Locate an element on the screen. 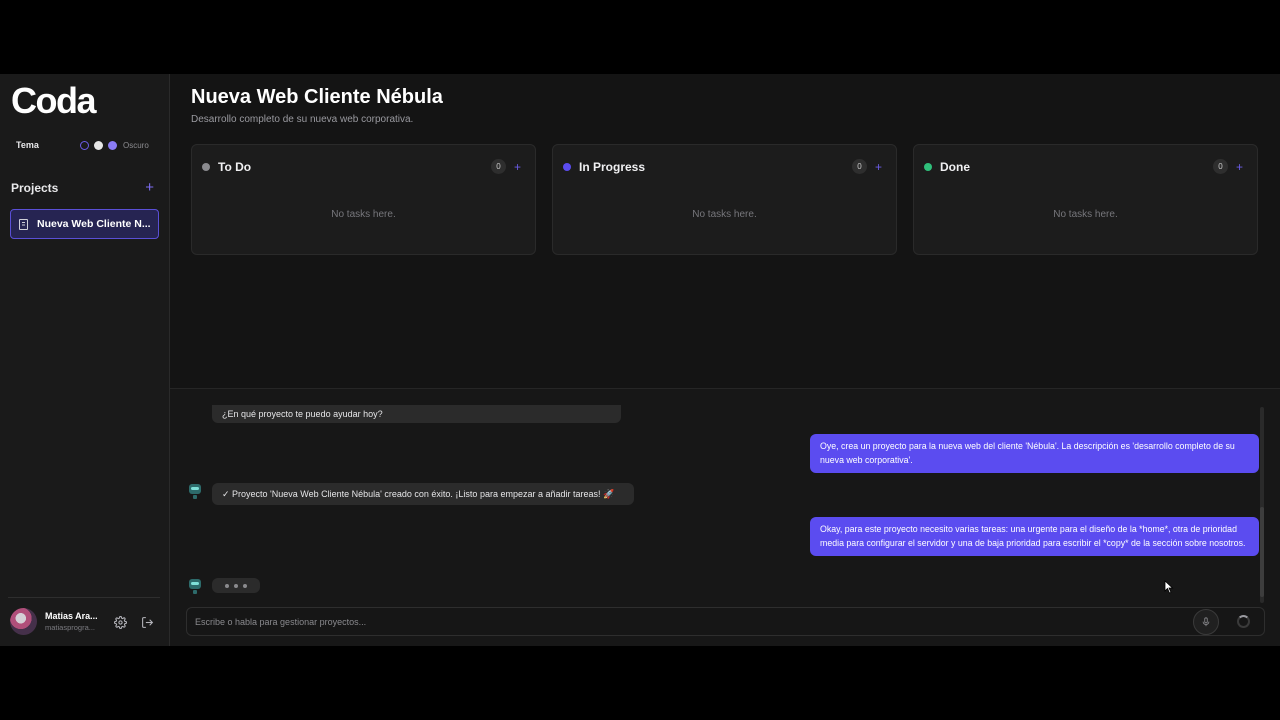 The height and width of the screenshot is (720, 1280). add-project-plus-icon: + is located at coordinates (149, 187).